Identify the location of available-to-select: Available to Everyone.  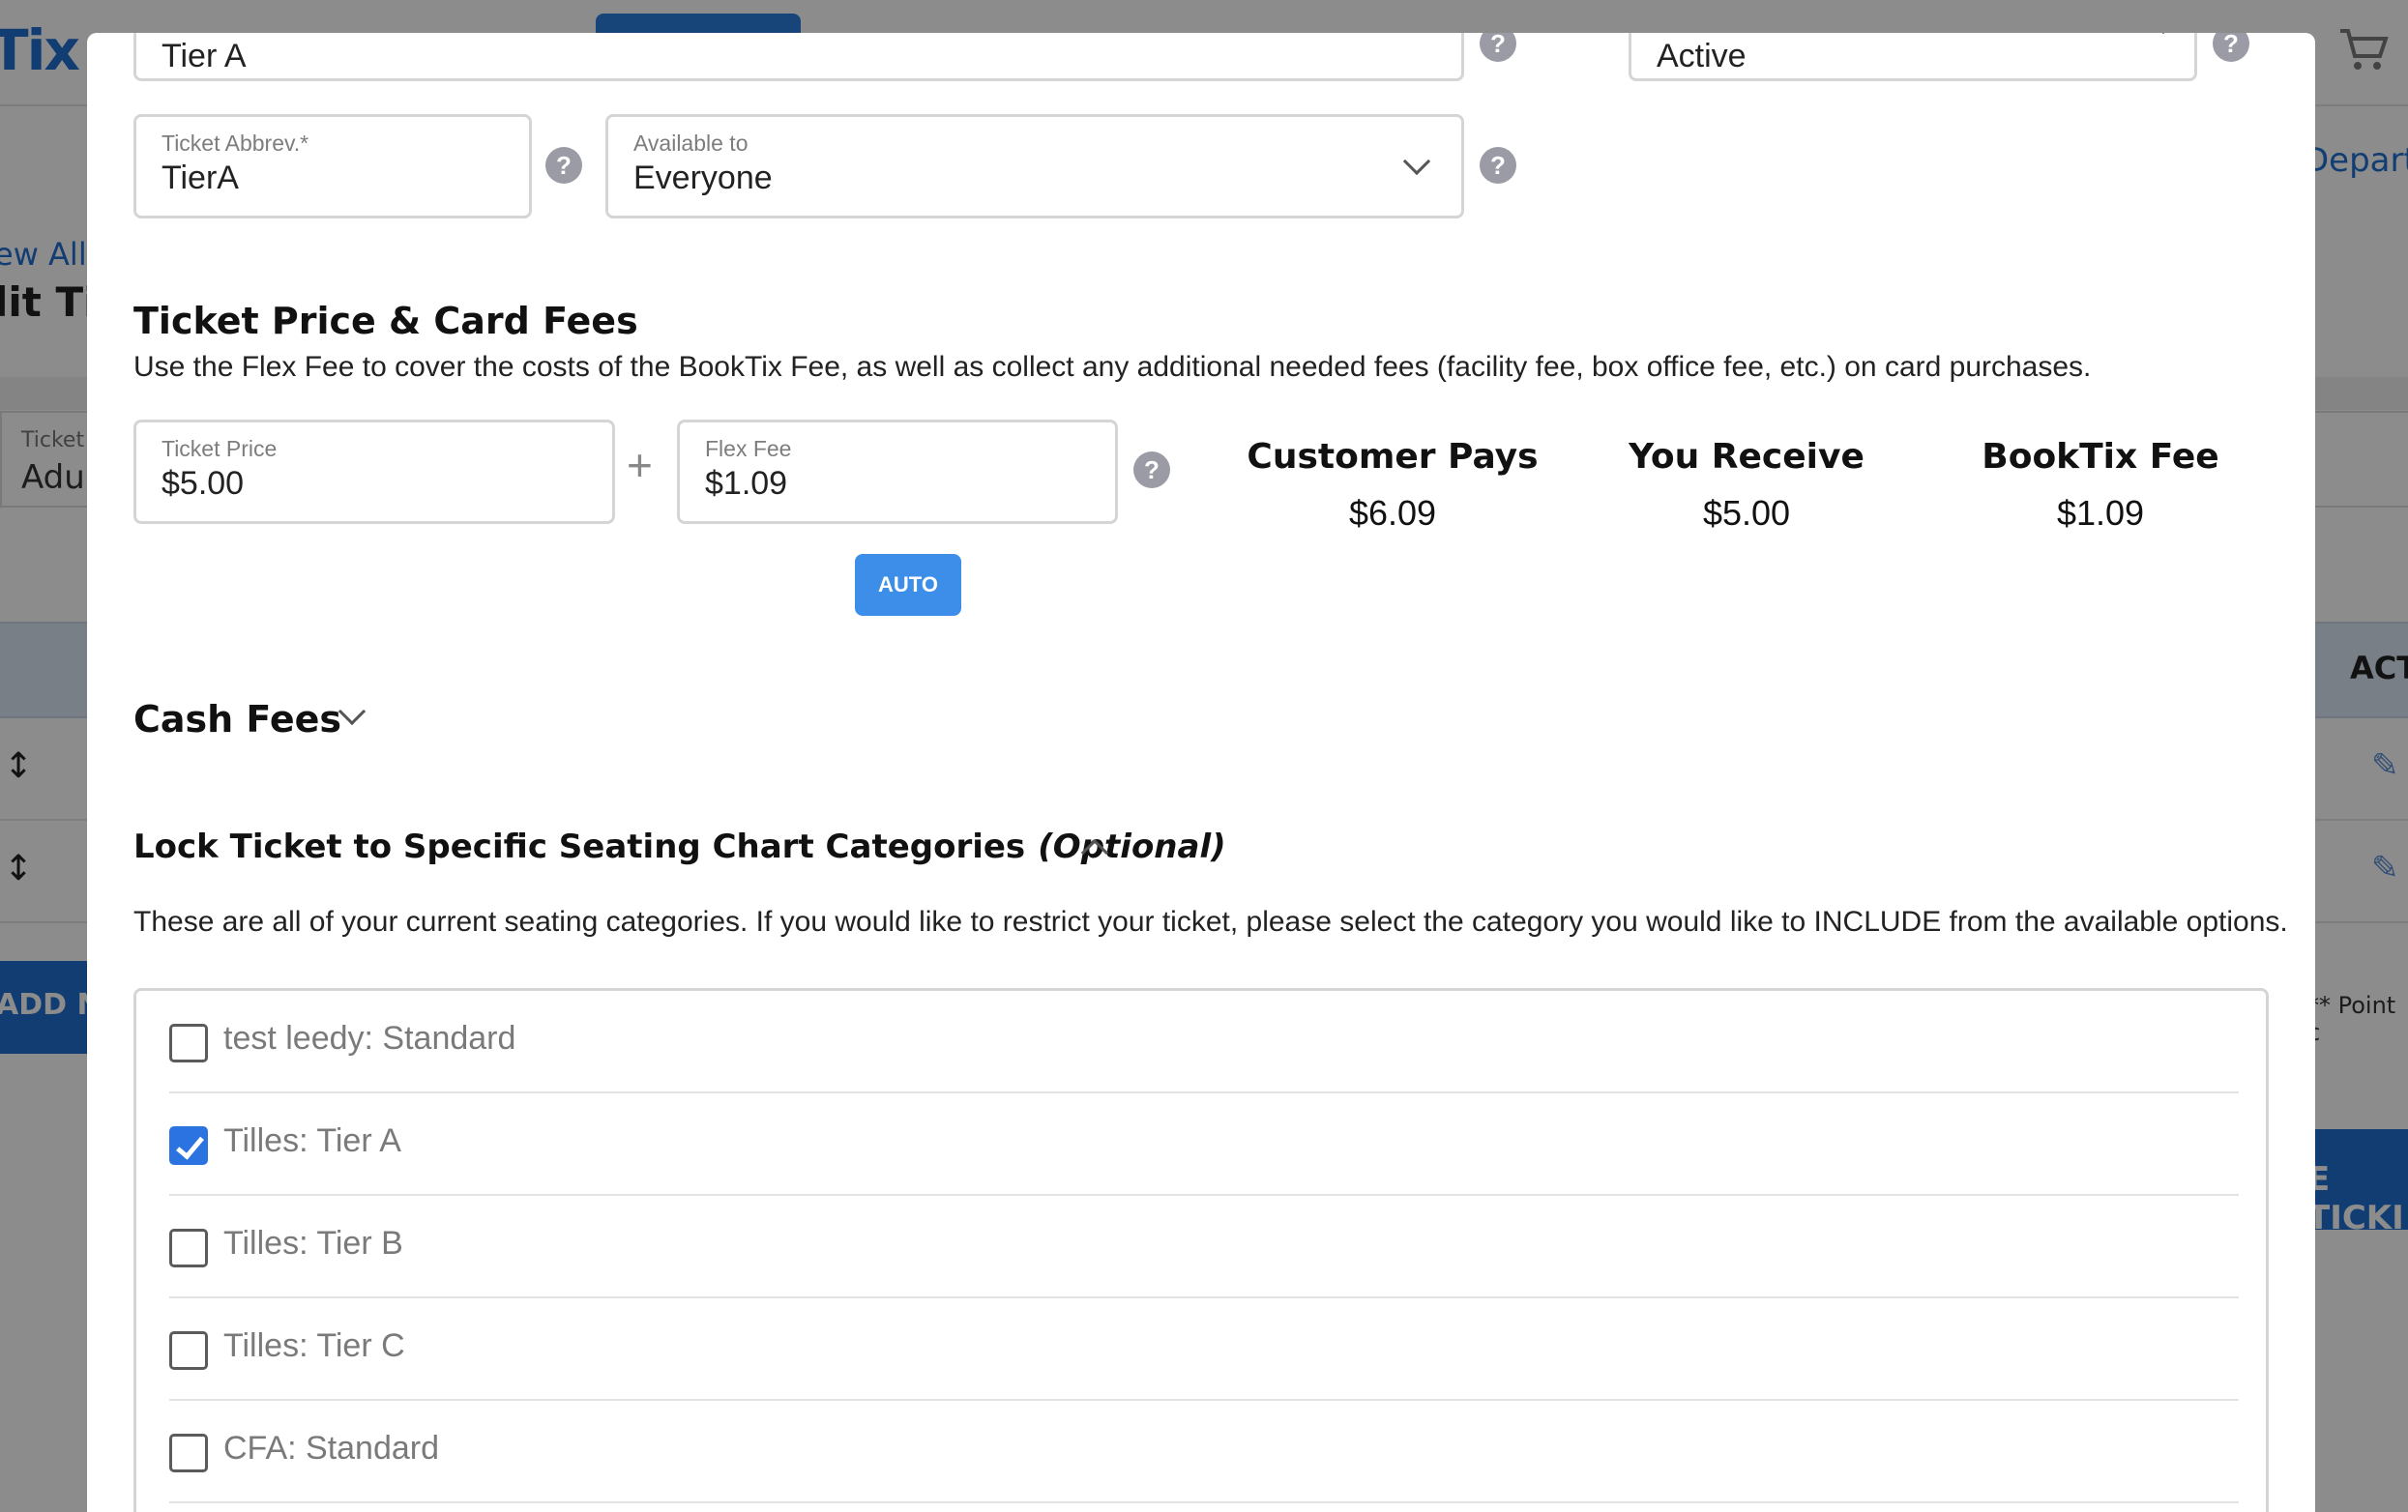
(1034, 166).